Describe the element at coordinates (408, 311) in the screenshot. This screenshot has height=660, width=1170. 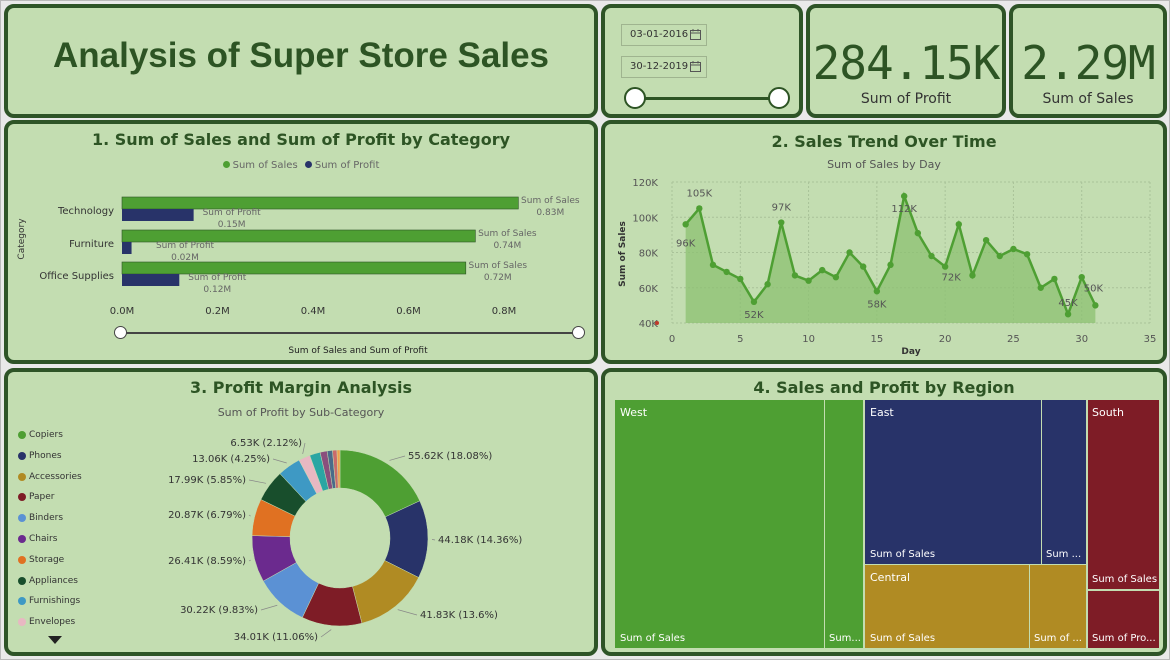
I see `x-tick-label: 0.6M` at that location.